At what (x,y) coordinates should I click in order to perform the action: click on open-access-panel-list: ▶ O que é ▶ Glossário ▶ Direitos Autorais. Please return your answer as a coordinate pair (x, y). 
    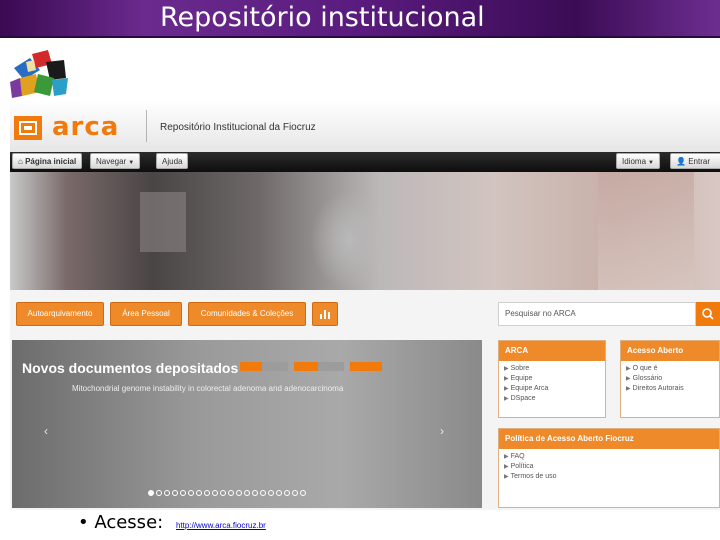
    Looking at the image, I should click on (670, 379).